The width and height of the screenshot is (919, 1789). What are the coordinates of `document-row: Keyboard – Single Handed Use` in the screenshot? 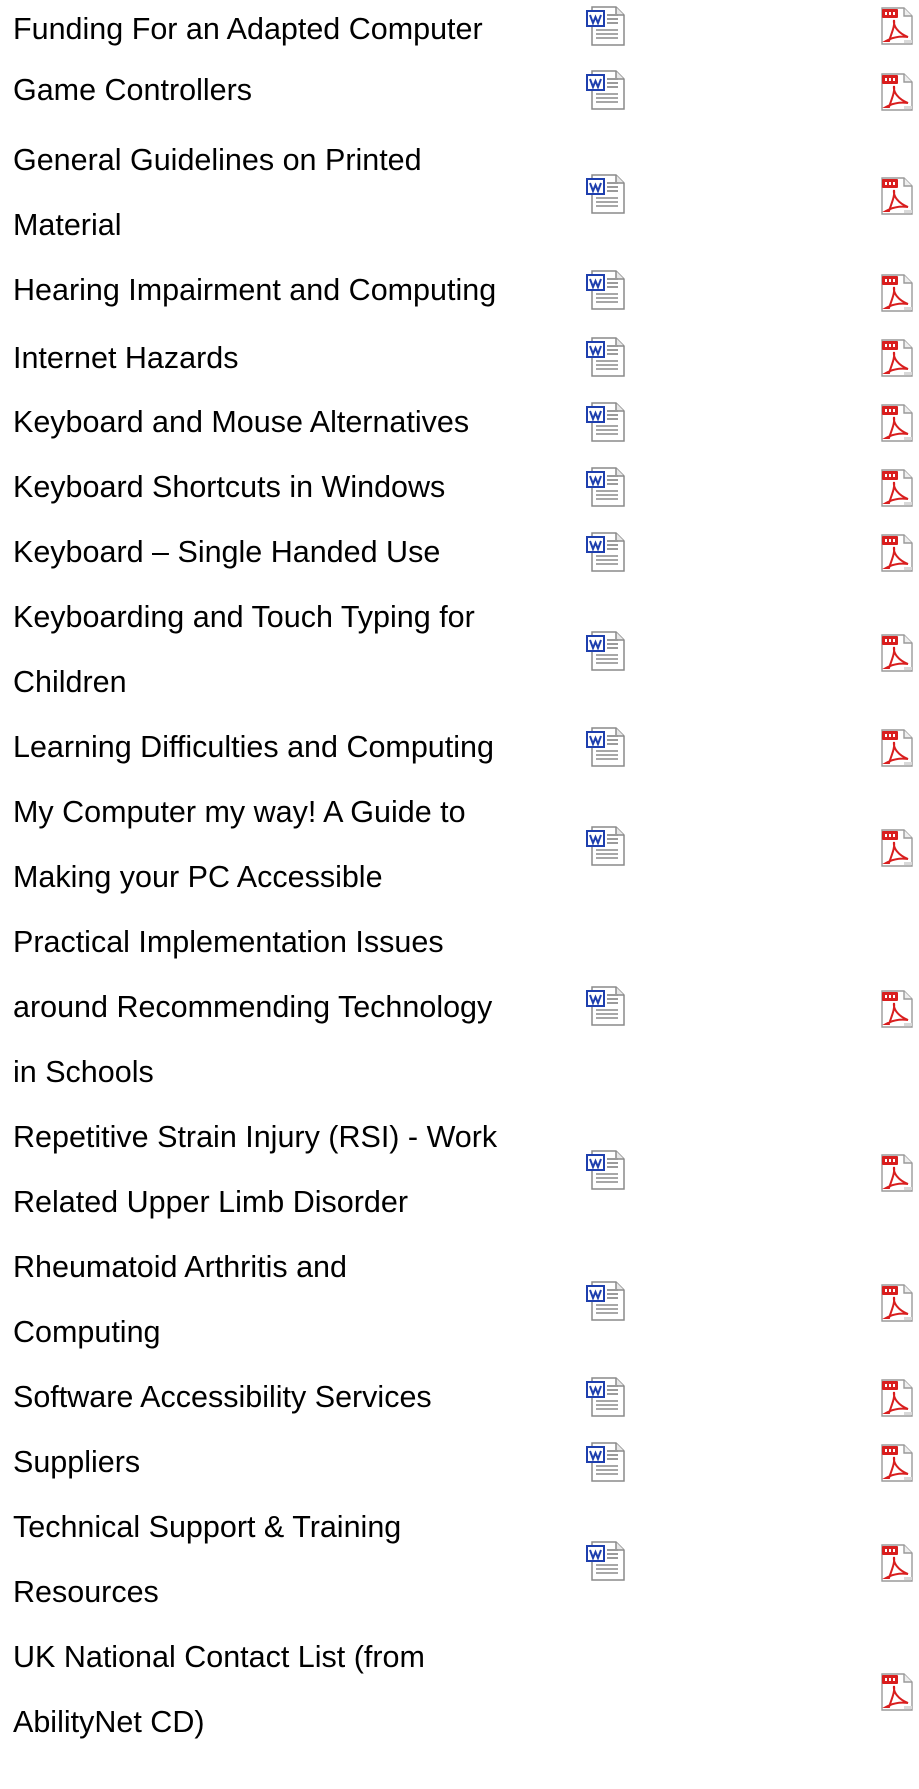 It's located at (459, 552).